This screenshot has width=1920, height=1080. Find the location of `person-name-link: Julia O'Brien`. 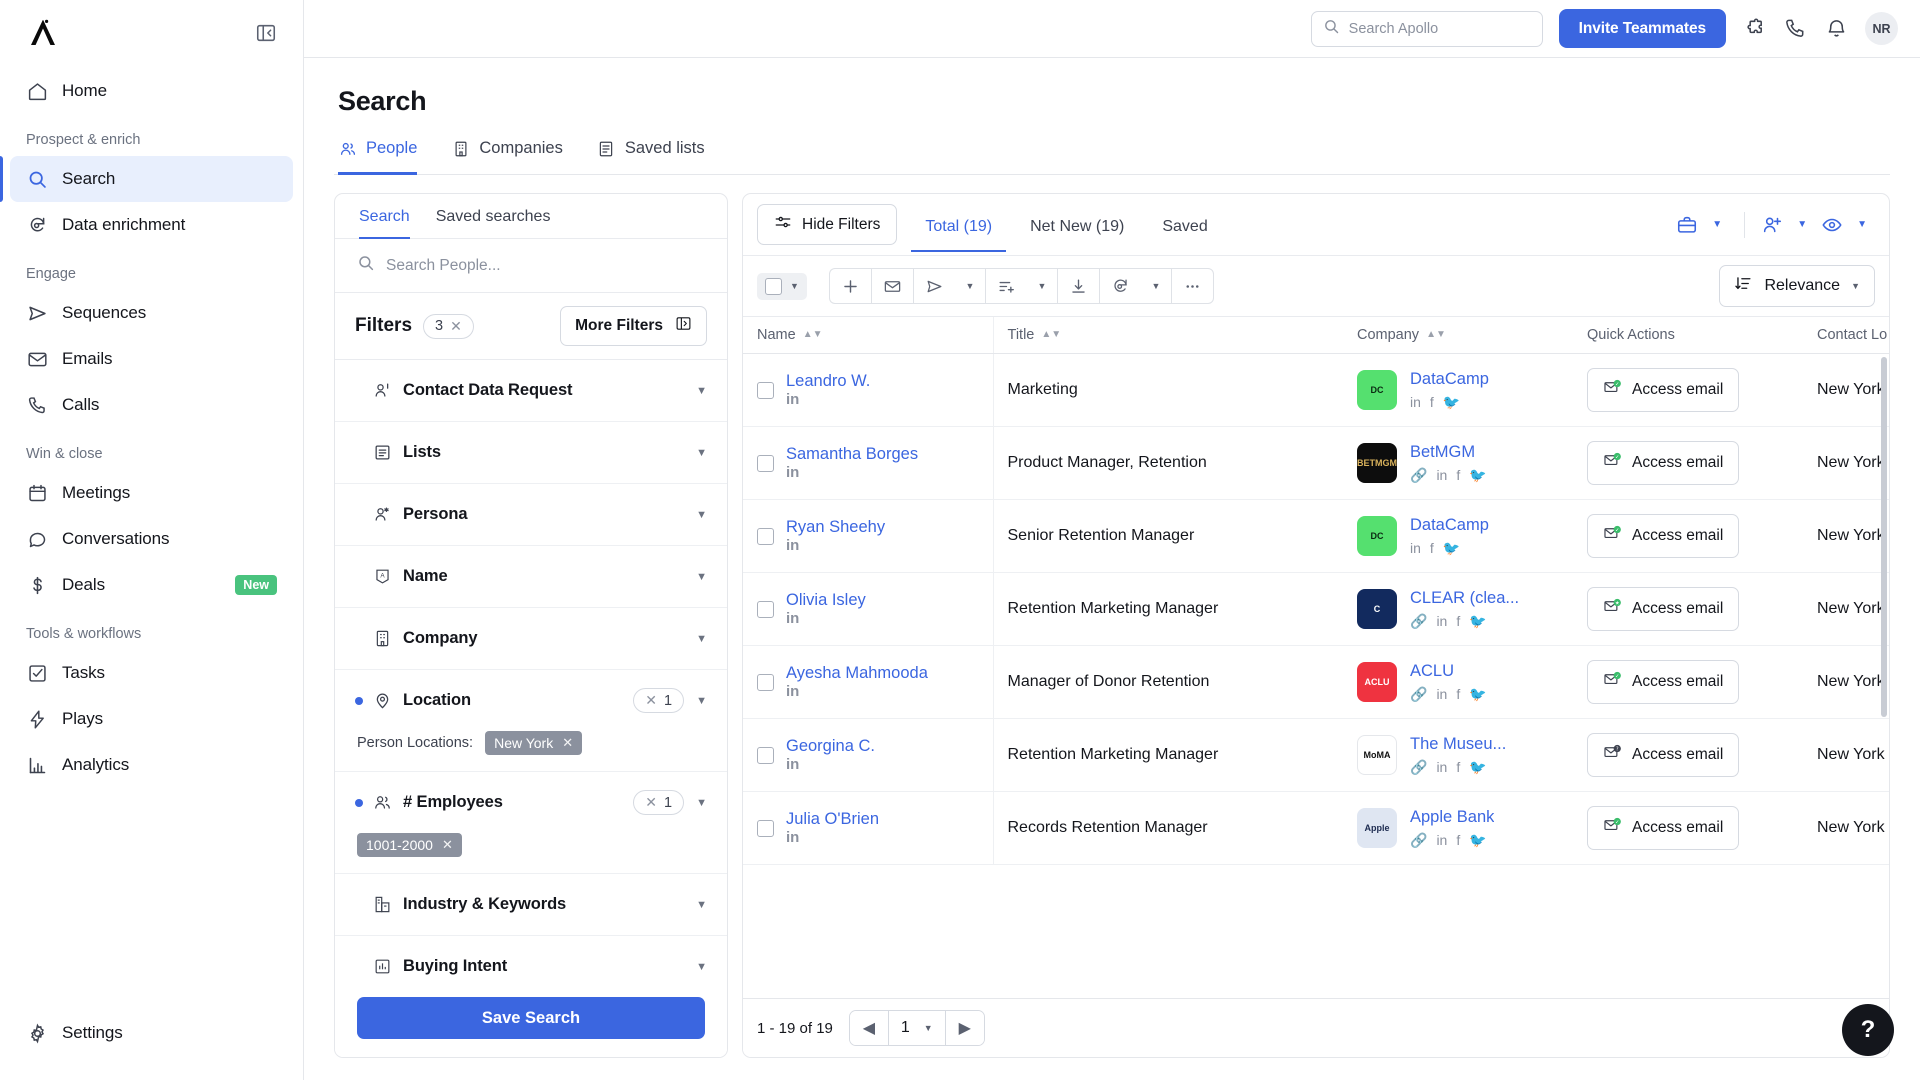

person-name-link: Julia O'Brien is located at coordinates (832, 819).